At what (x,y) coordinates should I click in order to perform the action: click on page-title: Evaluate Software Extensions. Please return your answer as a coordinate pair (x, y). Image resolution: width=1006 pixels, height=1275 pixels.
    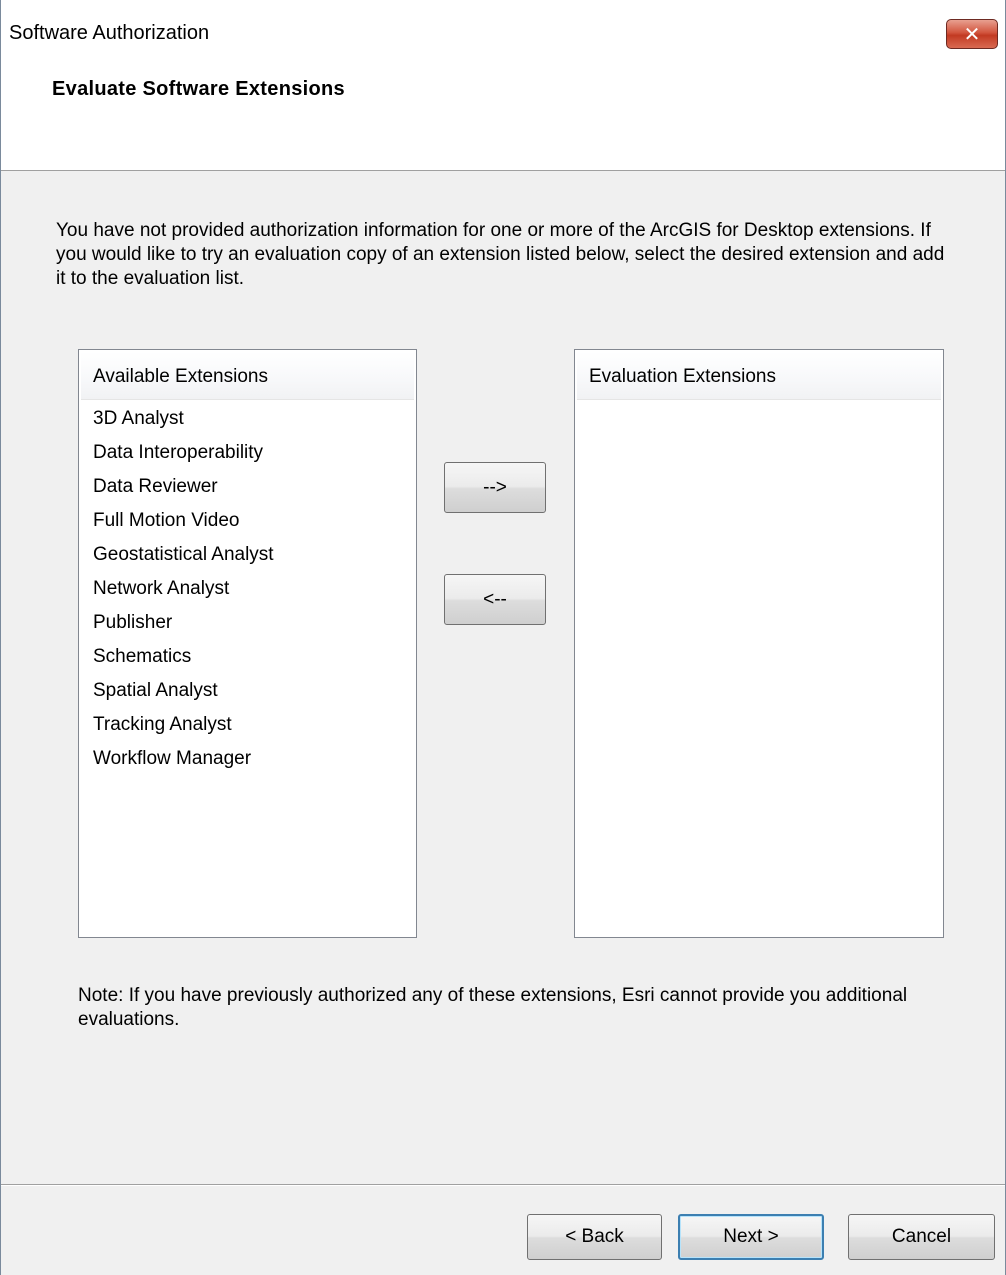
    Looking at the image, I should click on (198, 89).